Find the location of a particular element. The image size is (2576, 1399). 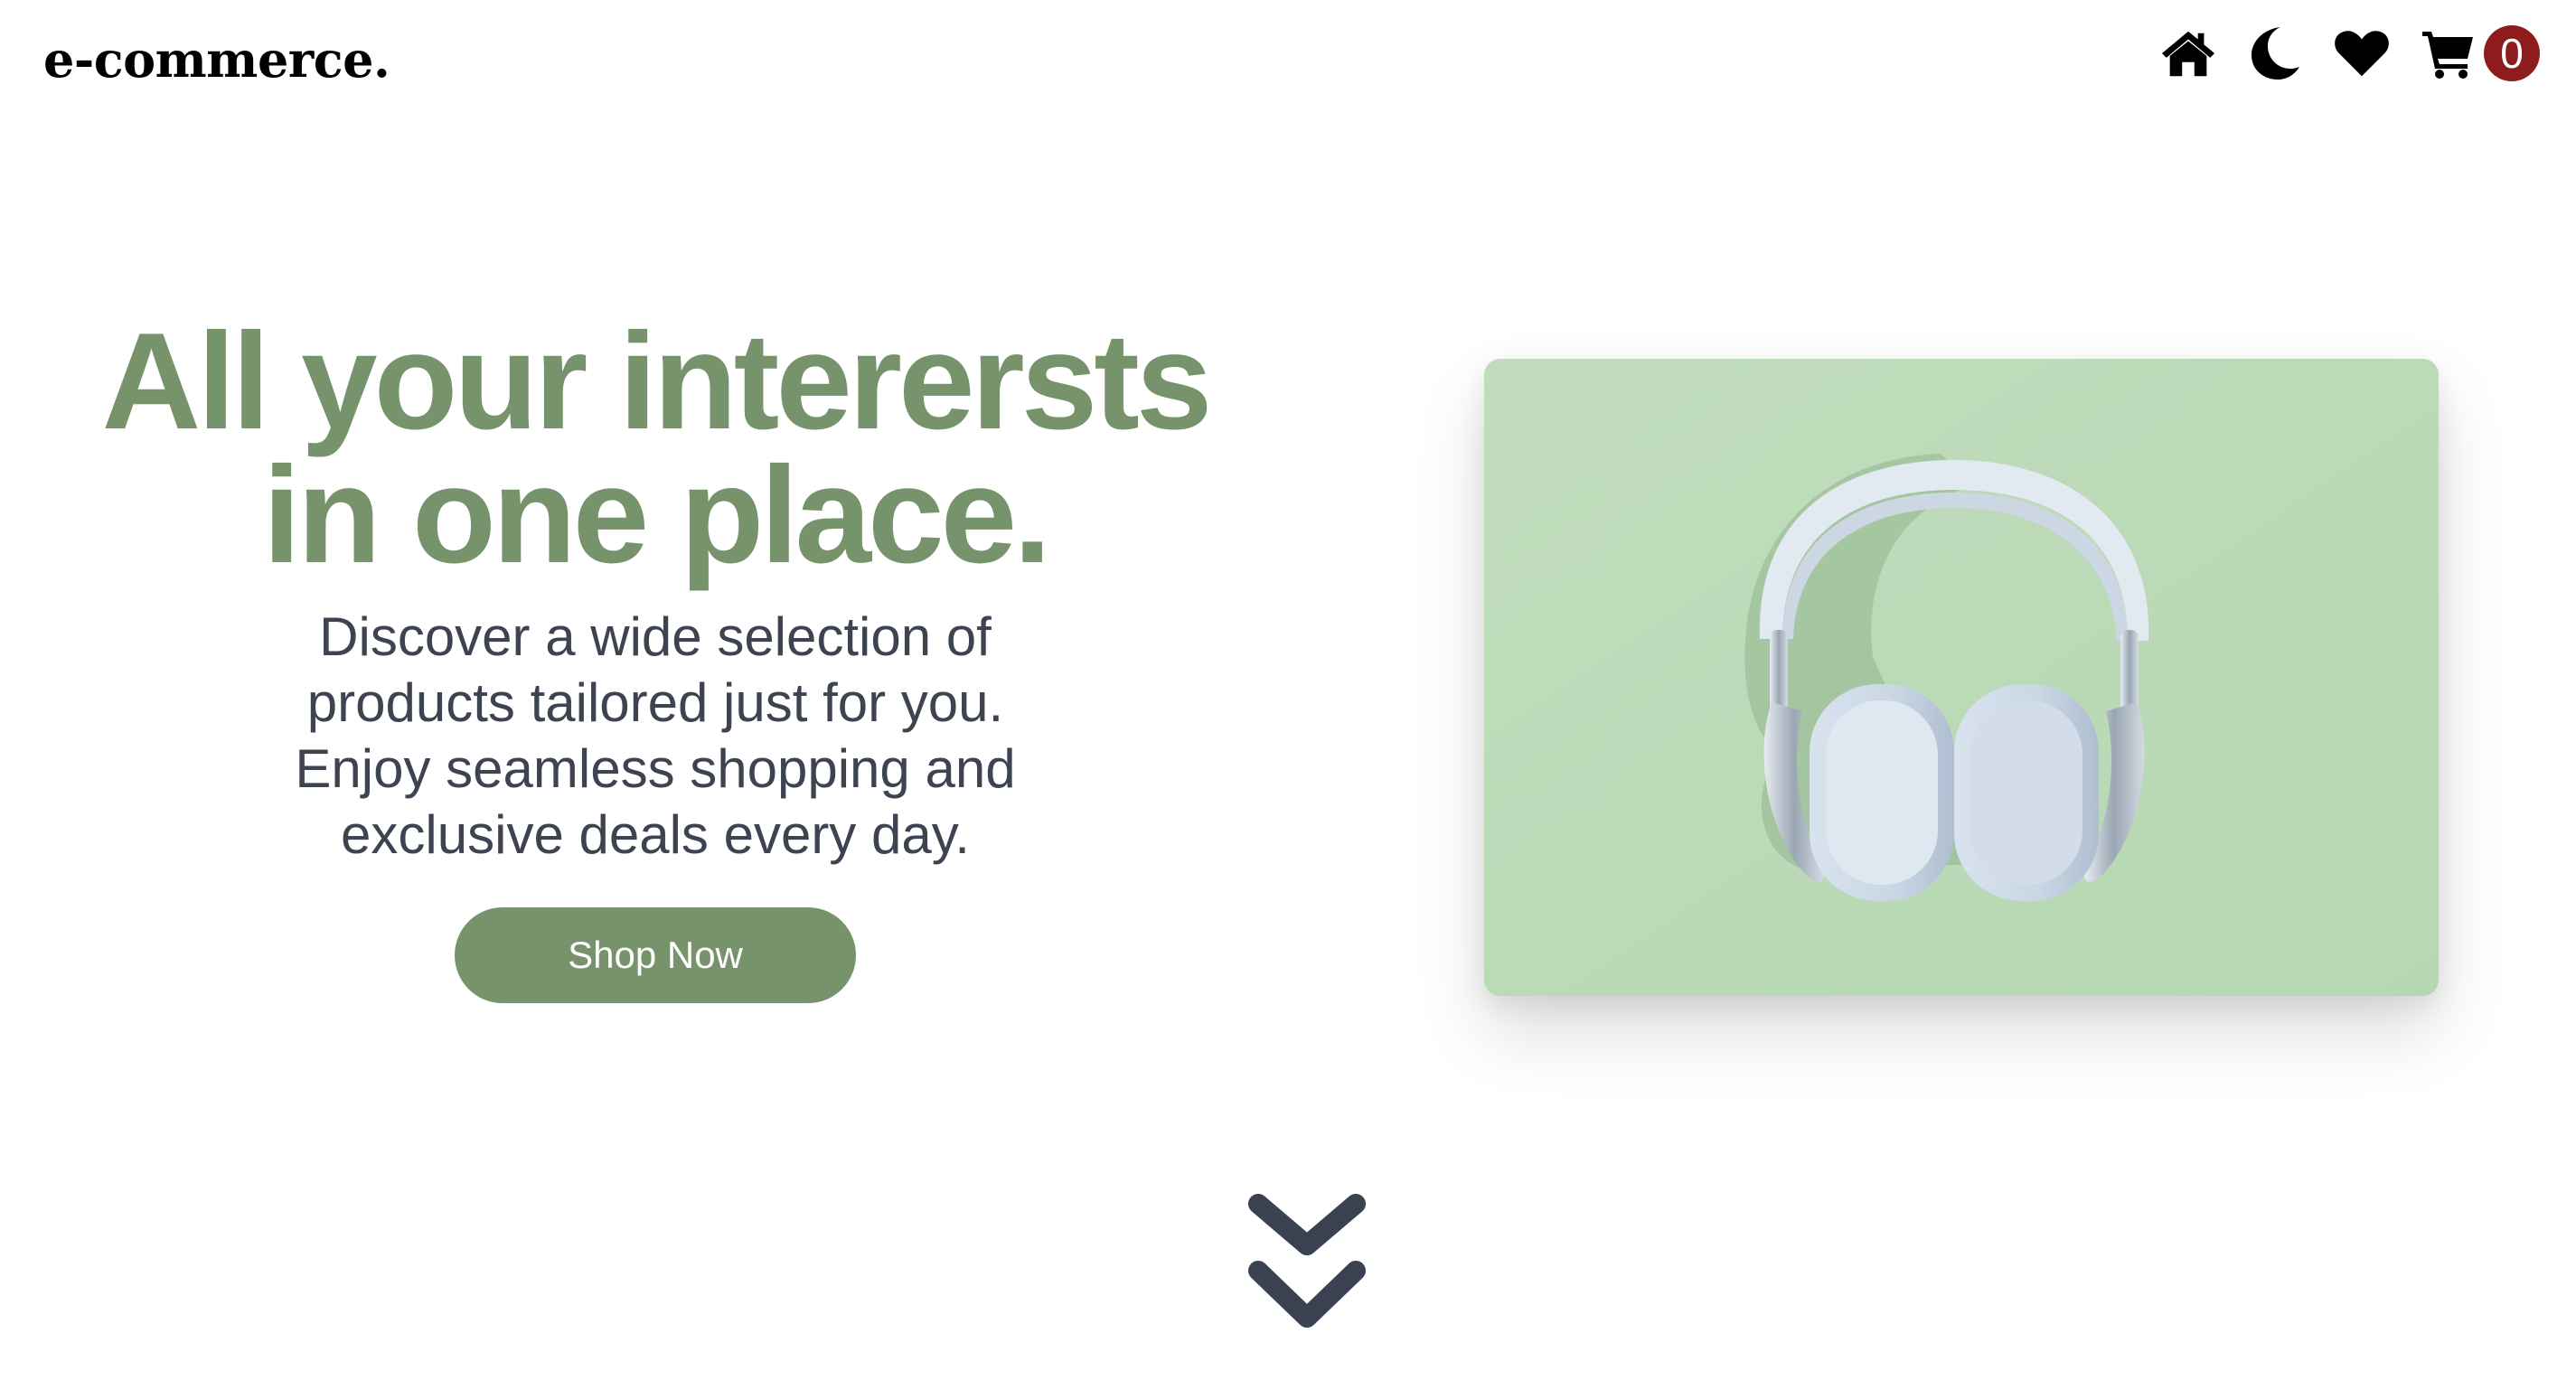

theme-toggle-button is located at coordinates (2275, 53).